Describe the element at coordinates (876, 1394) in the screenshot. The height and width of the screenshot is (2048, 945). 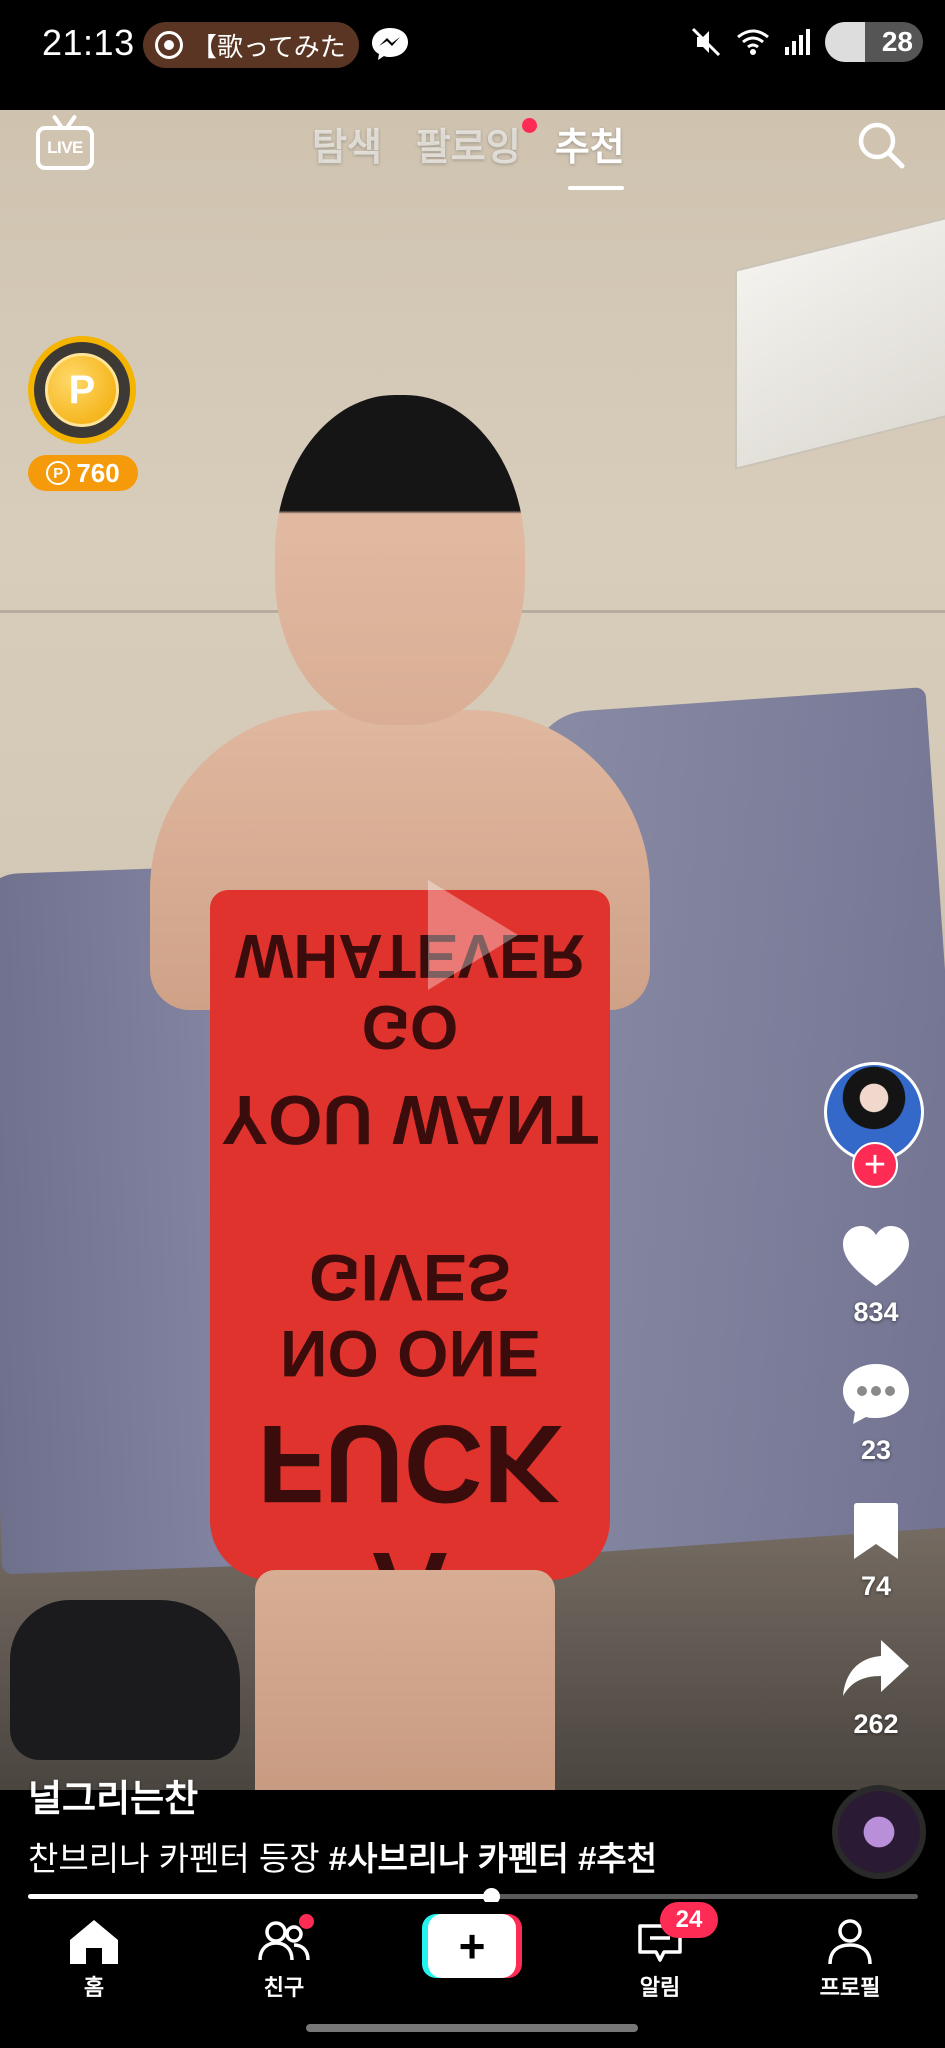
I see `comment-icon` at that location.